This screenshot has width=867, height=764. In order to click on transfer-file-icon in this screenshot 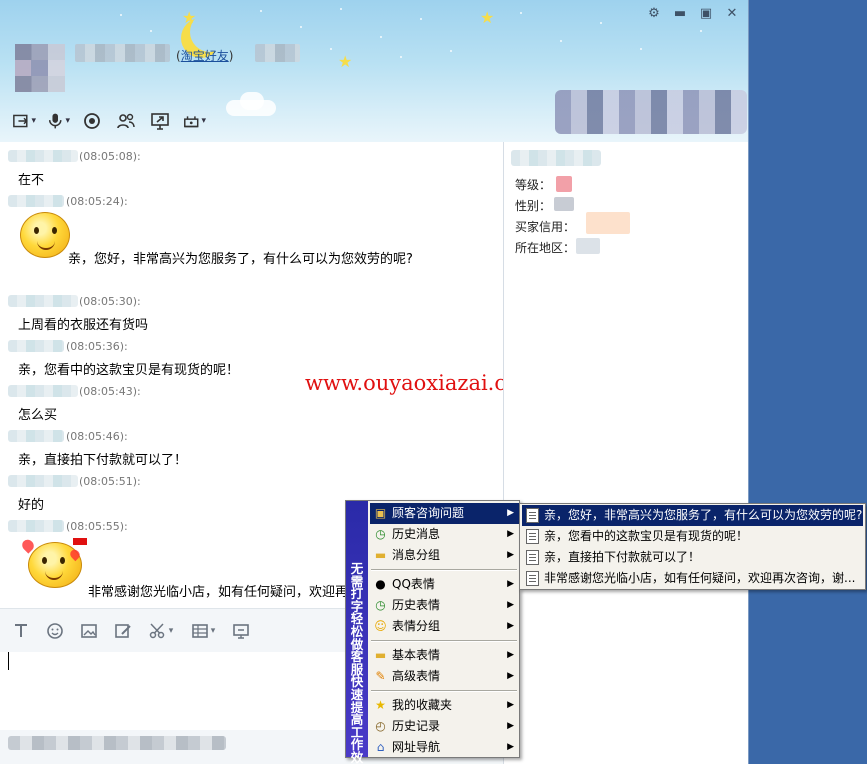, I will do `click(24, 121)`.